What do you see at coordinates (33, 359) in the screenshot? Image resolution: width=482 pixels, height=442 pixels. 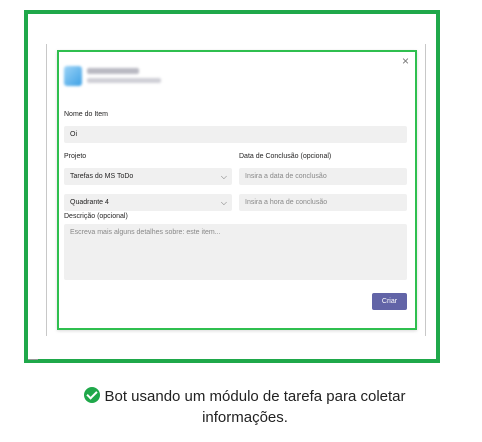 I see `divider-bottom` at bounding box center [33, 359].